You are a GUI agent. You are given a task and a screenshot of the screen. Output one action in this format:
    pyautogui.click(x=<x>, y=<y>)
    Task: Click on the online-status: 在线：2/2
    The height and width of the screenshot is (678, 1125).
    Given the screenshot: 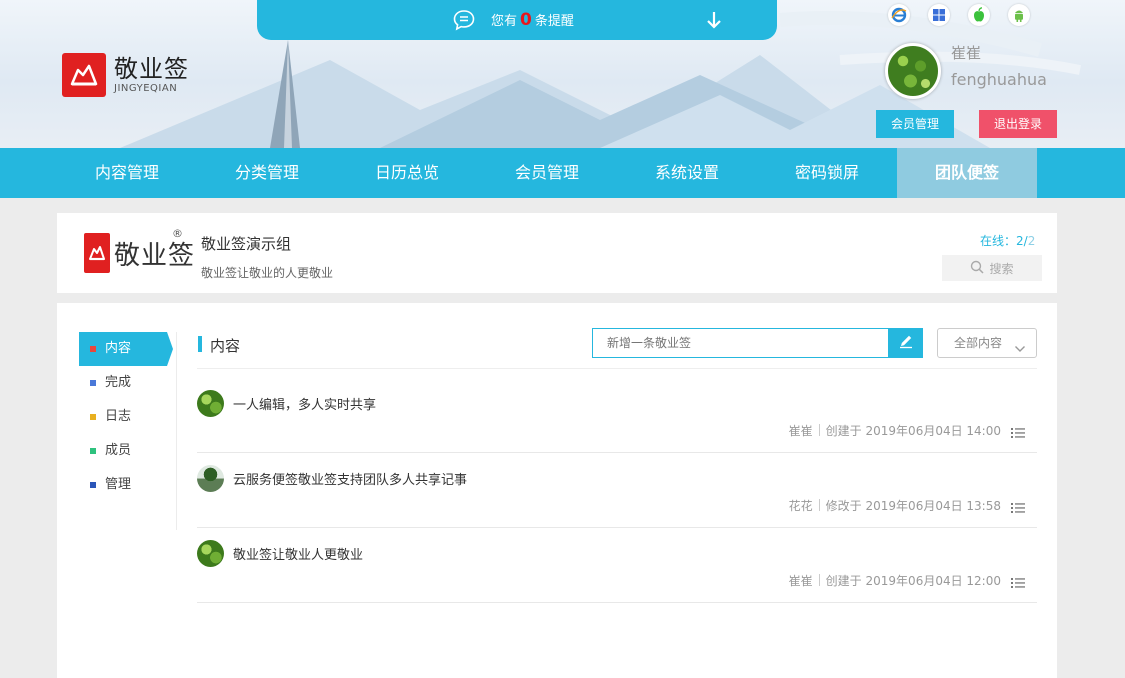 What is the action you would take?
    pyautogui.click(x=1007, y=240)
    